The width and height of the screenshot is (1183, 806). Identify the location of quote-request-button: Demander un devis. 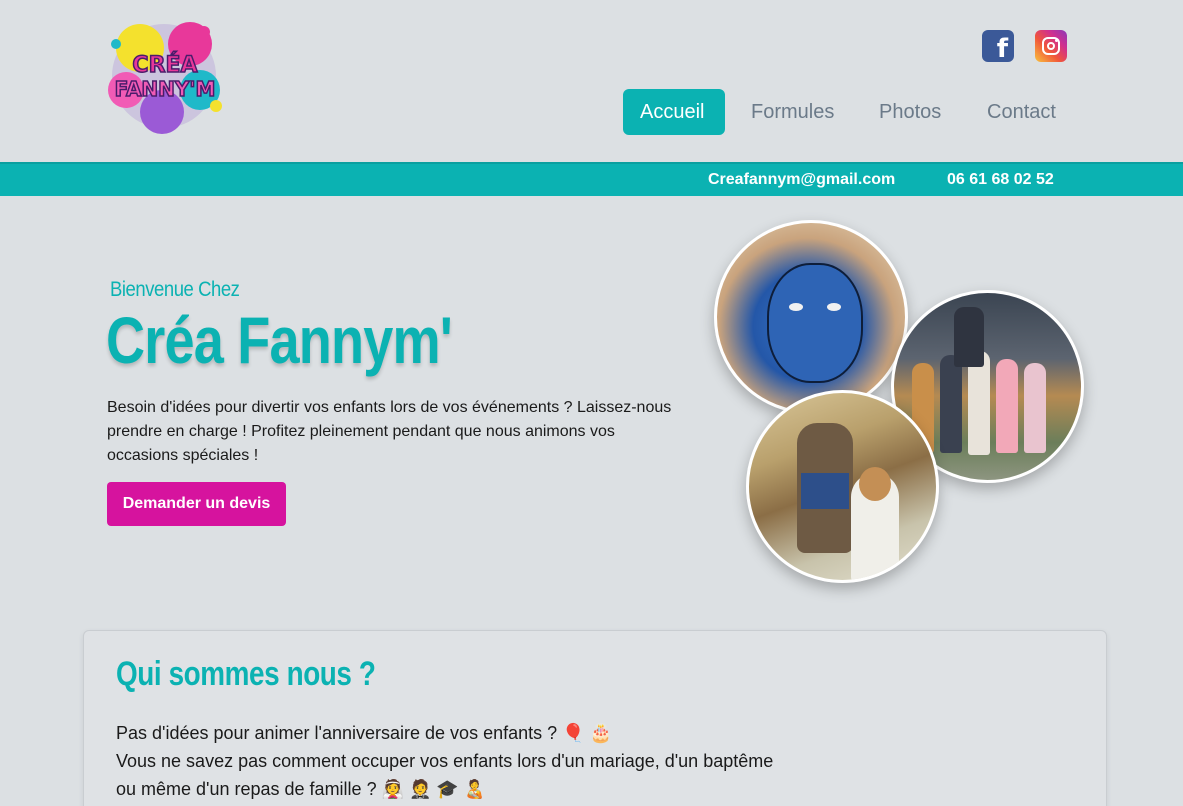
(196, 504).